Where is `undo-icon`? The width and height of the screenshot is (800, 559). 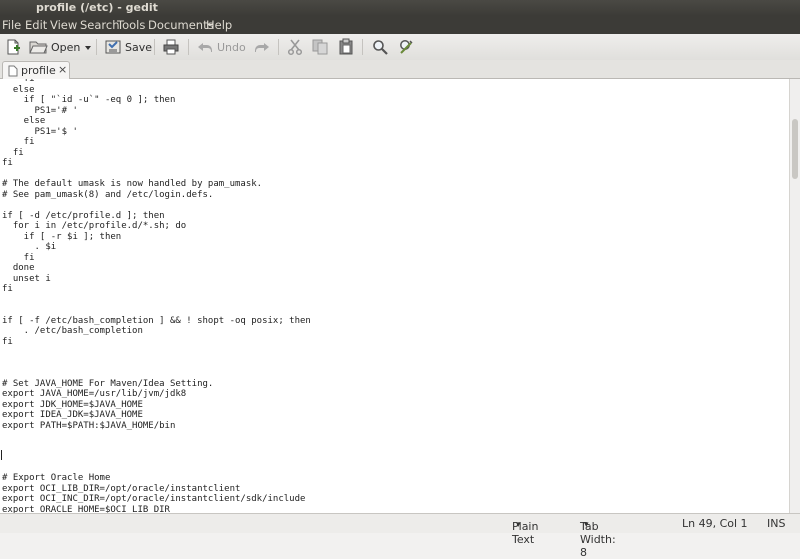 undo-icon is located at coordinates (205, 47).